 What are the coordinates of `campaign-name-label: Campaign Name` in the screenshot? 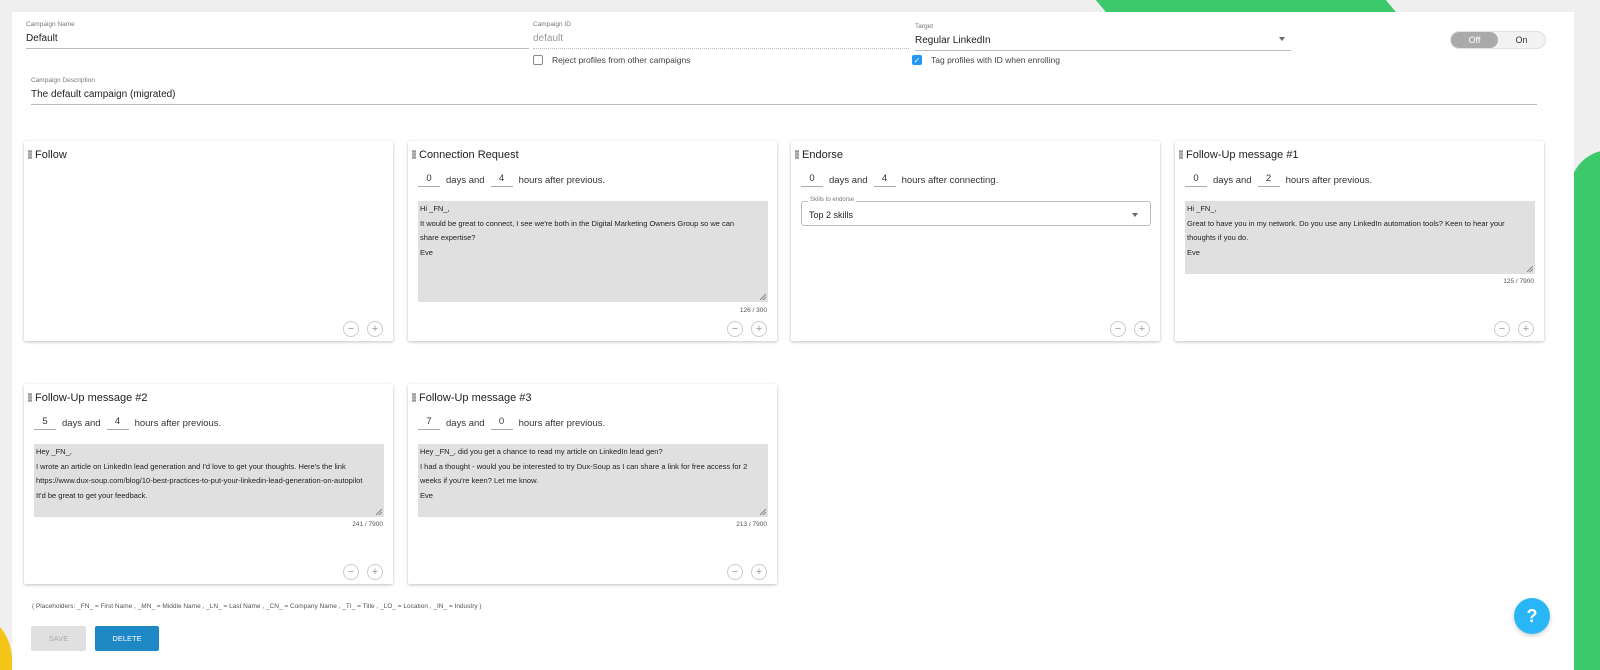 It's located at (50, 24).